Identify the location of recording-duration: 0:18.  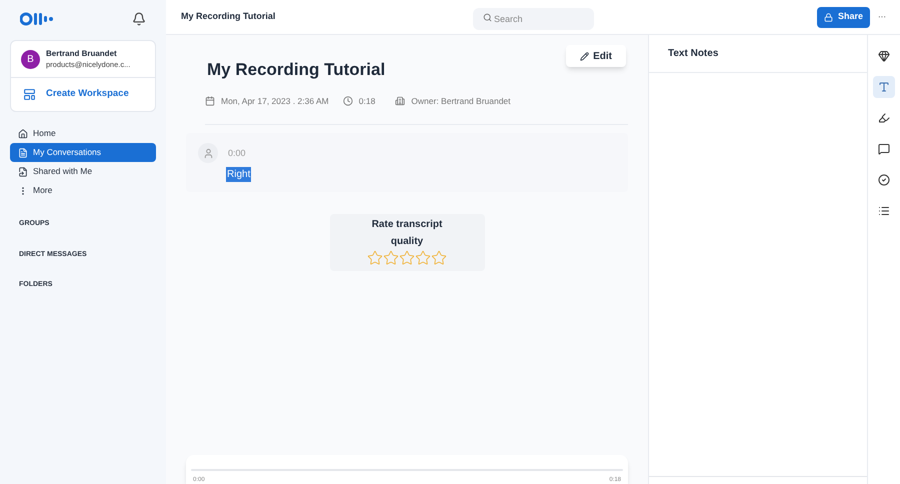
(367, 101).